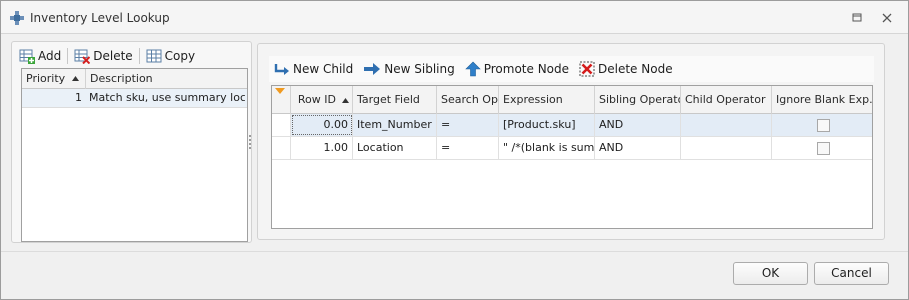 This screenshot has width=909, height=300. What do you see at coordinates (154, 56) in the screenshot?
I see `copy-grid-icon` at bounding box center [154, 56].